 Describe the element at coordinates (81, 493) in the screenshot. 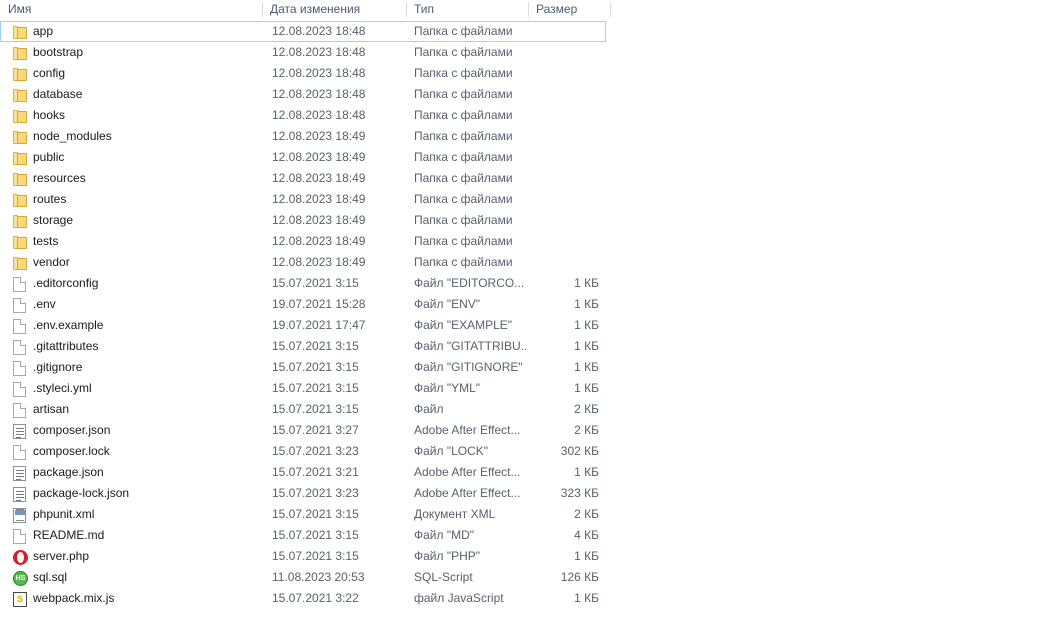

I see `file-name-label: package-lock.json` at that location.